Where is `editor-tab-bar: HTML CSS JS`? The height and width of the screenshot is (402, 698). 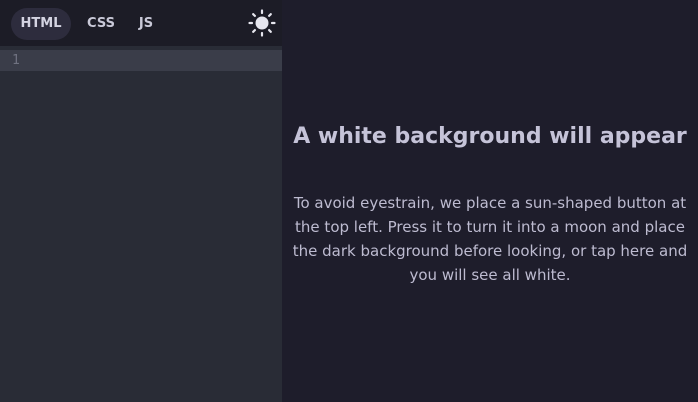 editor-tab-bar: HTML CSS JS is located at coordinates (141, 23).